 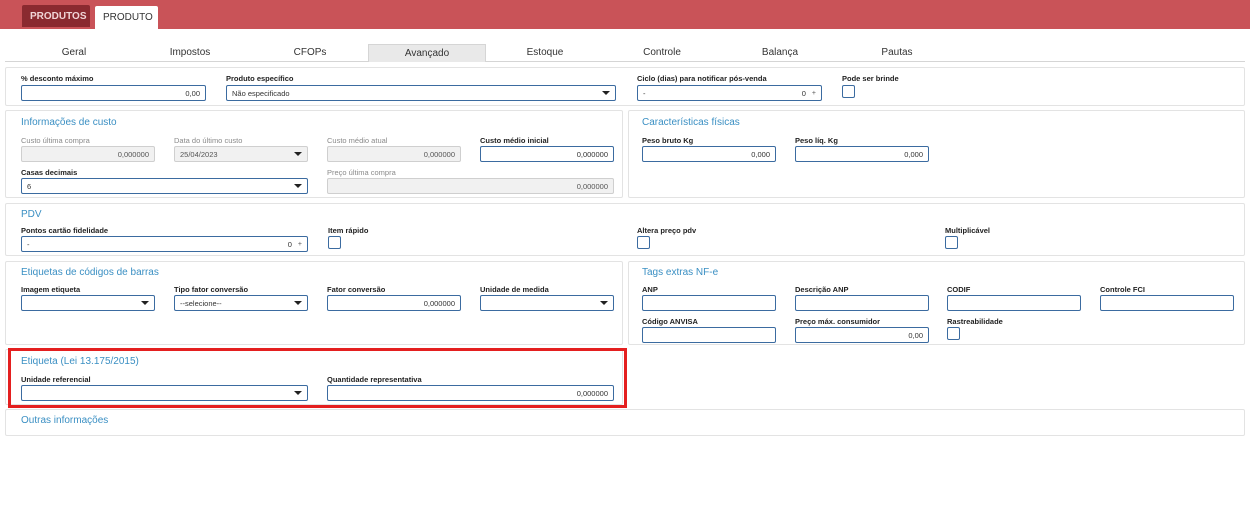 I want to click on outras-panel, so click(x=625, y=422).